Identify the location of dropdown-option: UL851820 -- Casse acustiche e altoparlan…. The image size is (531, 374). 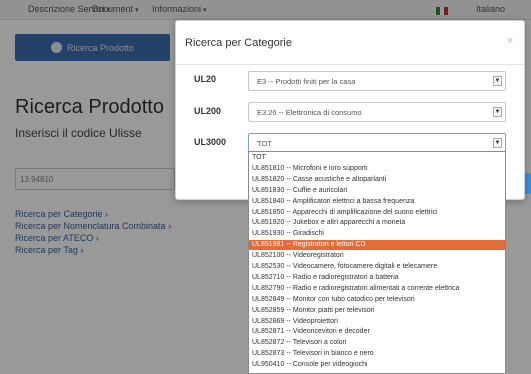
(377, 180).